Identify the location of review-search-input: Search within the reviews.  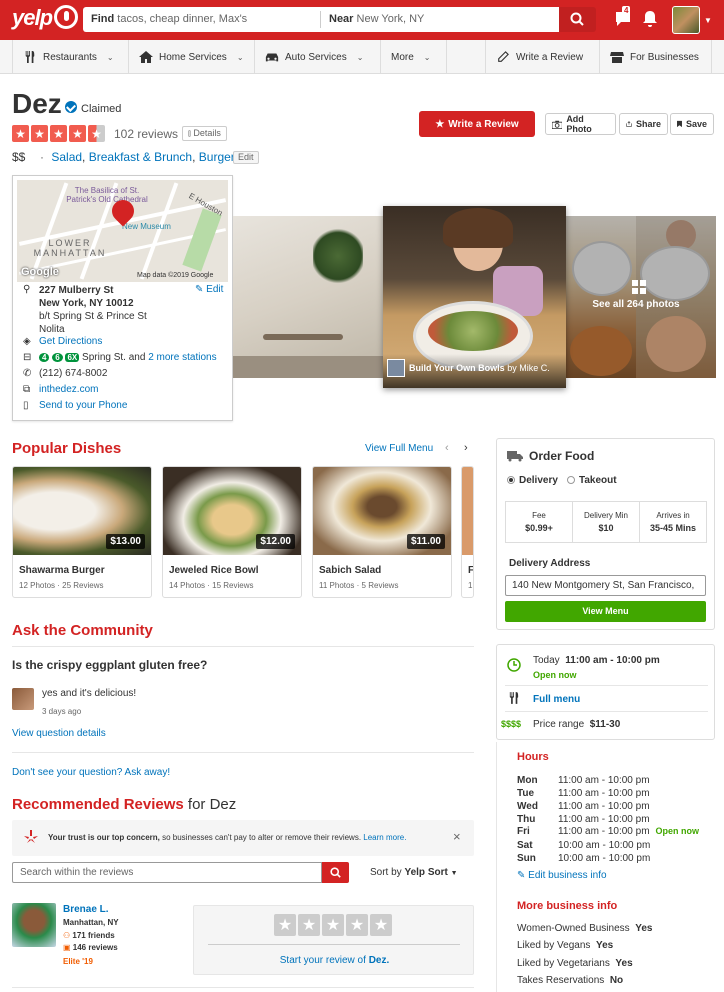
(167, 872).